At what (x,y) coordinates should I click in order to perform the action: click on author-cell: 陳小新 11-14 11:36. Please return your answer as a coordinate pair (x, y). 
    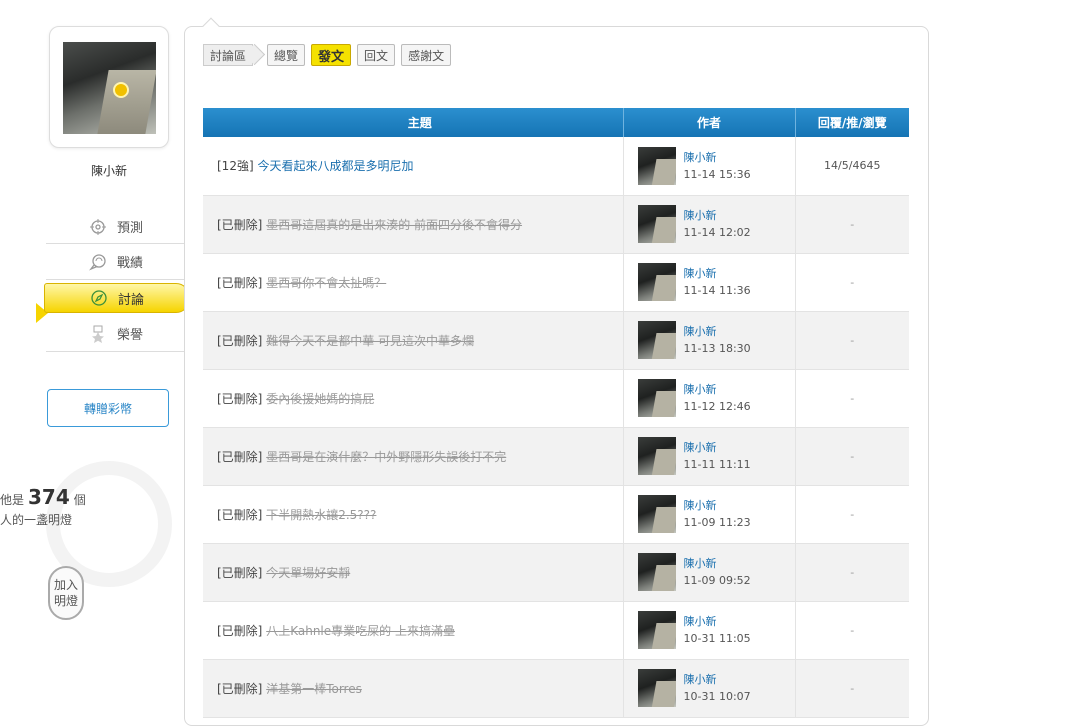
    Looking at the image, I should click on (709, 282).